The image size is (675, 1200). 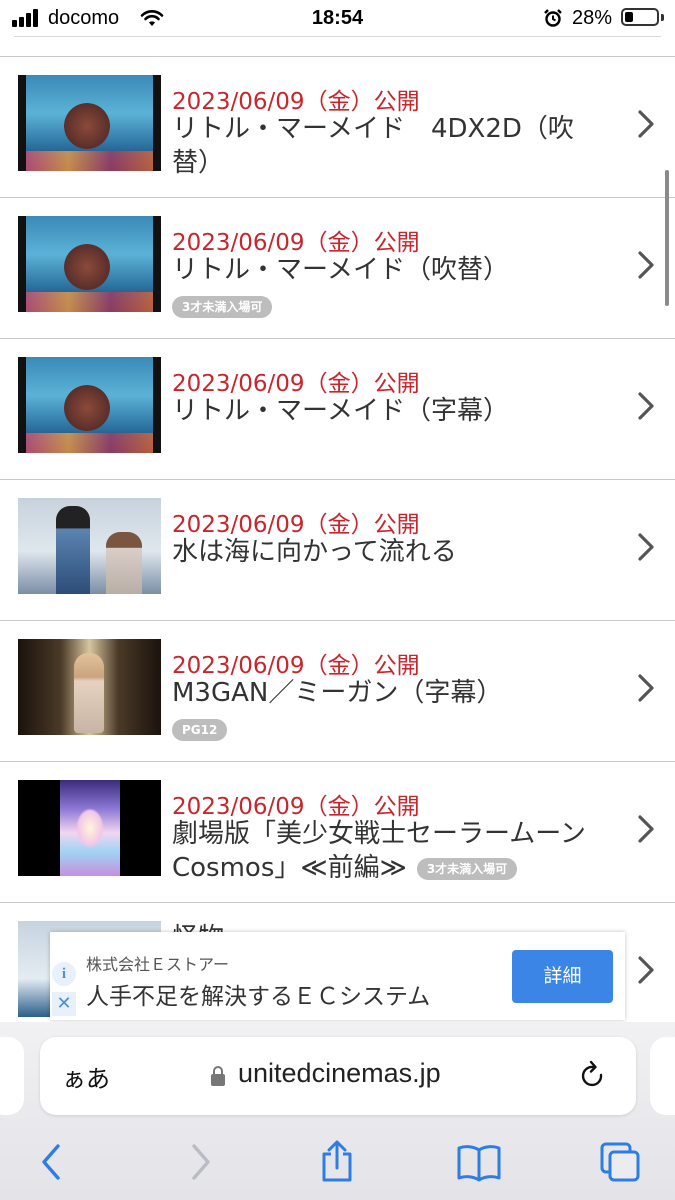 I want to click on ad-headline: 人手不足を解決するＥＣシステム, so click(x=258, y=997).